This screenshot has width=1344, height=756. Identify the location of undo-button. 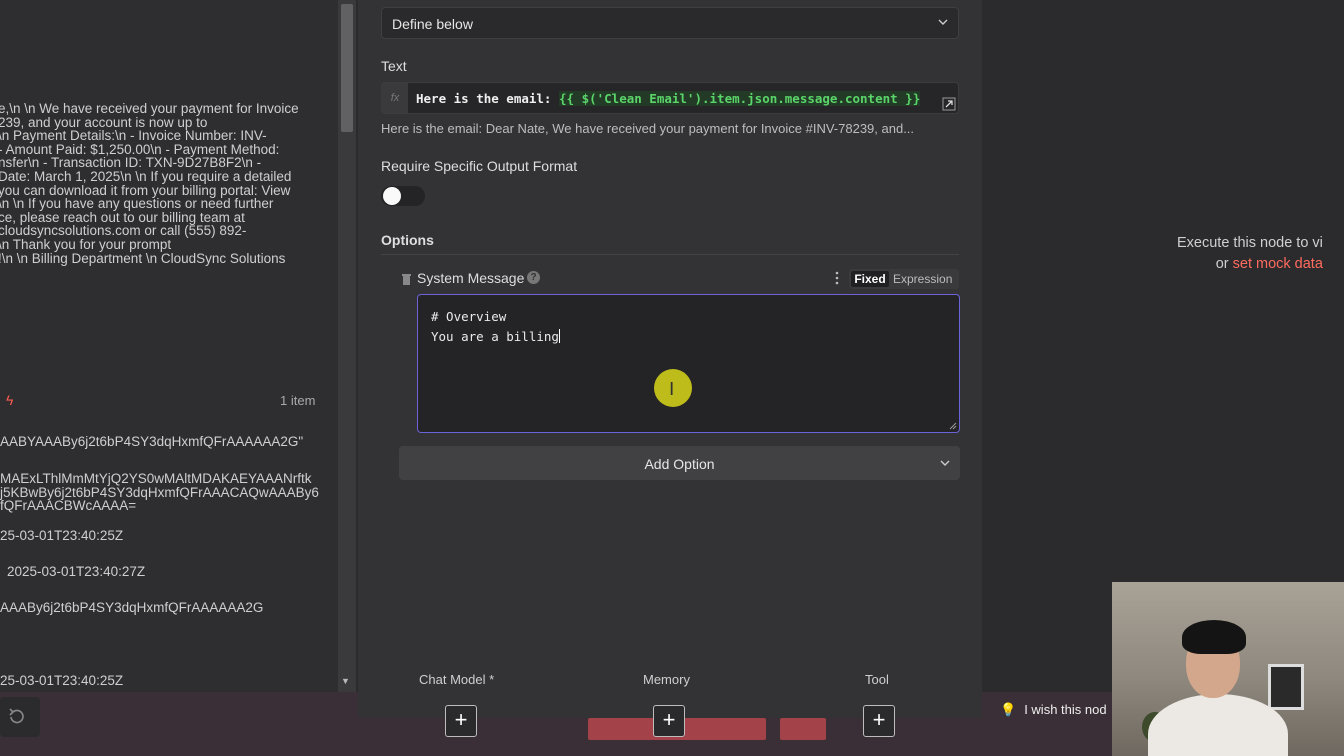
(20, 717).